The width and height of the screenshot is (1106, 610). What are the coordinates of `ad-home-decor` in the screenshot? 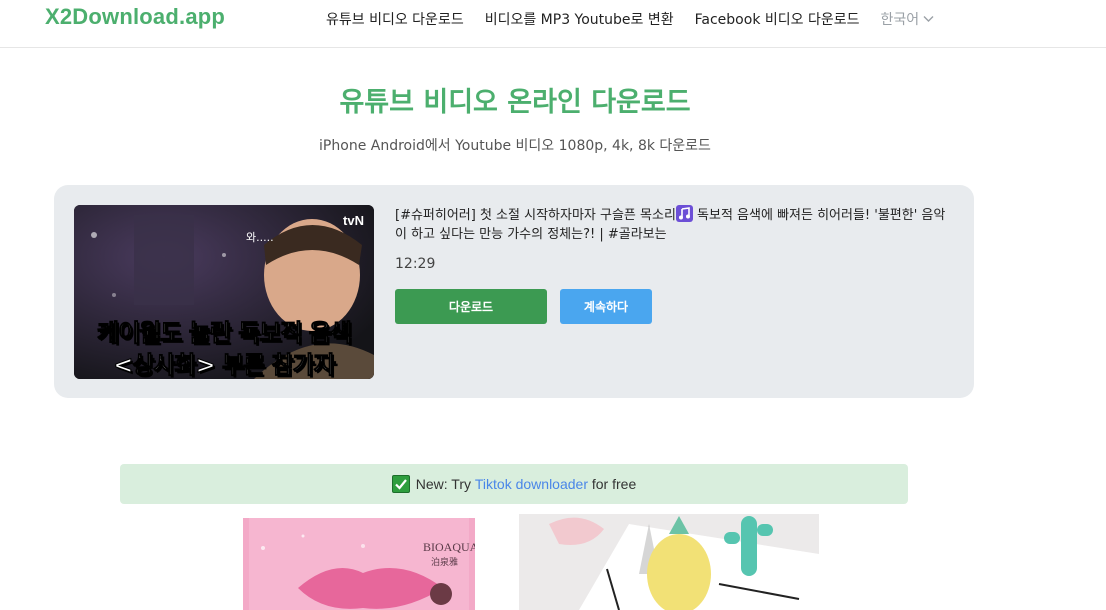 It's located at (669, 562).